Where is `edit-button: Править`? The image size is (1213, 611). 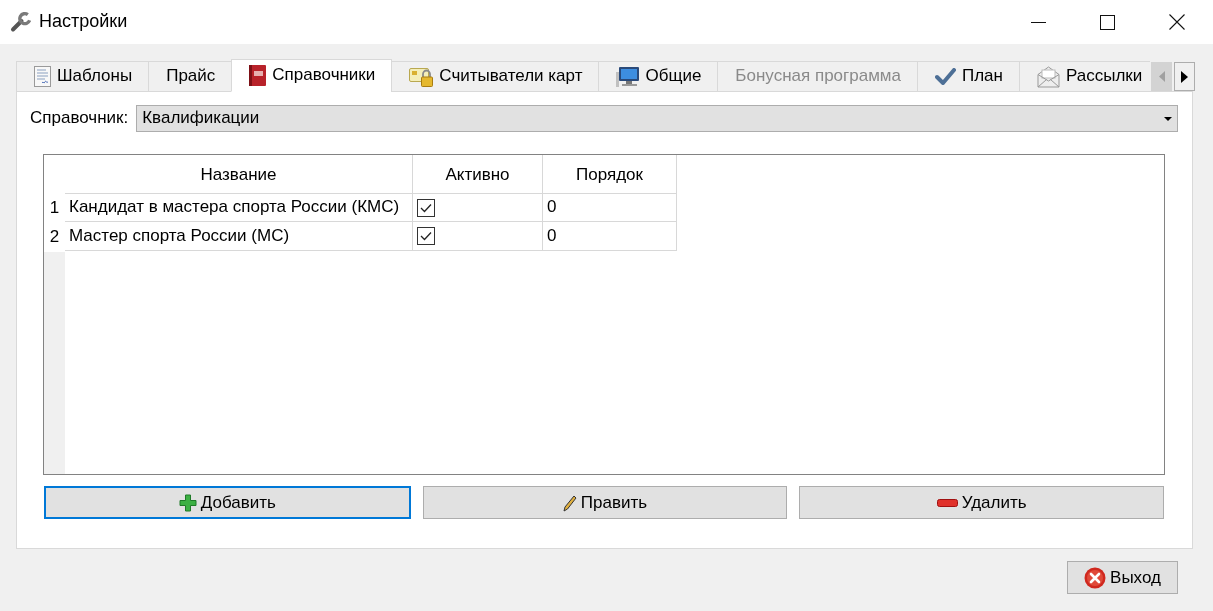
edit-button: Править is located at coordinates (605, 502).